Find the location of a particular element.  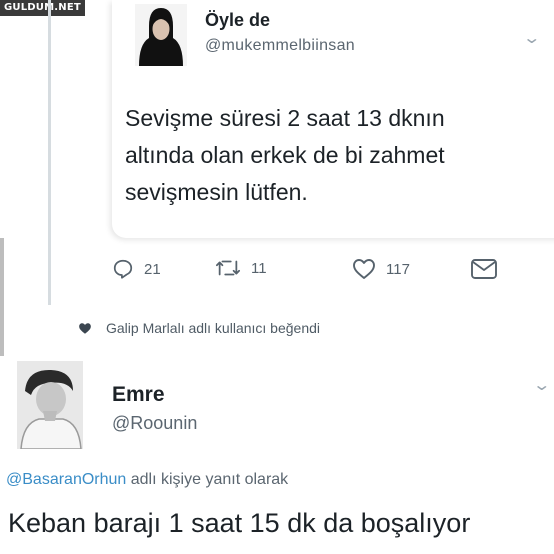

reply-mention-link: @BasaranOrhun is located at coordinates (66, 479).